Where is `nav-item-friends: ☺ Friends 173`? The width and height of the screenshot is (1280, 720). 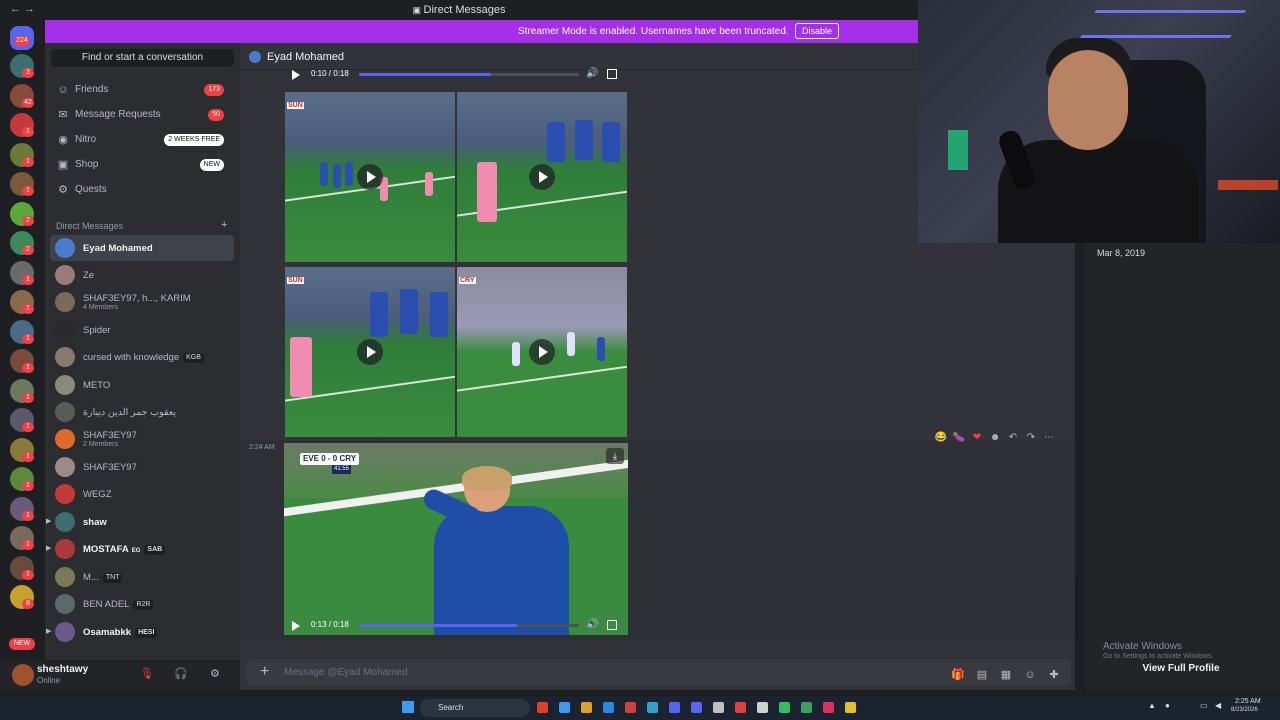
nav-item-friends: ☺ Friends 173 is located at coordinates (142, 90).